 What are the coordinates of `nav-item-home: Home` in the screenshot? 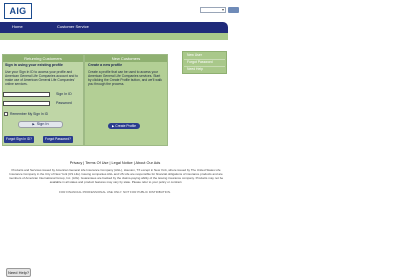 It's located at (17, 26).